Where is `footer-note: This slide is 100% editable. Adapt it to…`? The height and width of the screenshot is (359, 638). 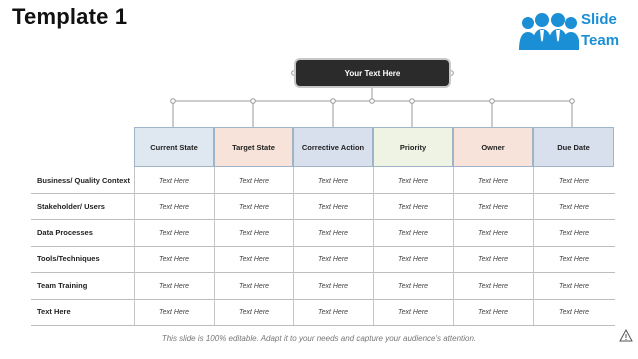 footer-note: This slide is 100% editable. Adapt it to… is located at coordinates (319, 338).